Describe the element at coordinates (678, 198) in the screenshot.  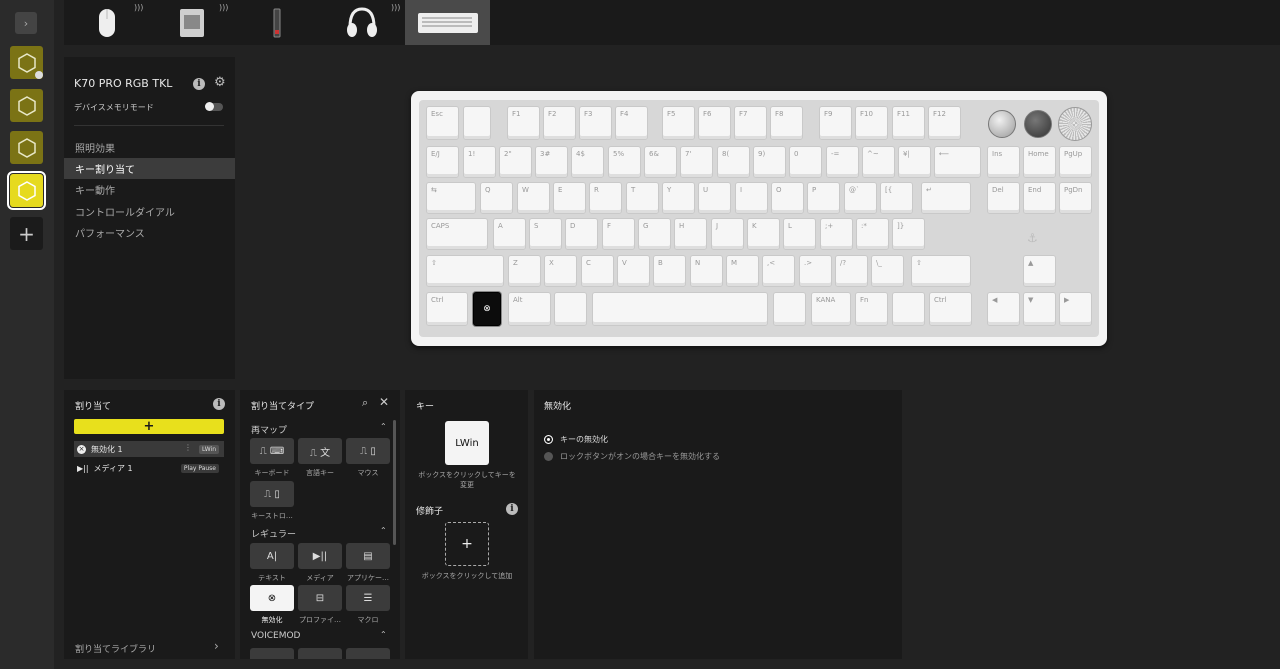
I see `key-top-row-6: Y` at that location.